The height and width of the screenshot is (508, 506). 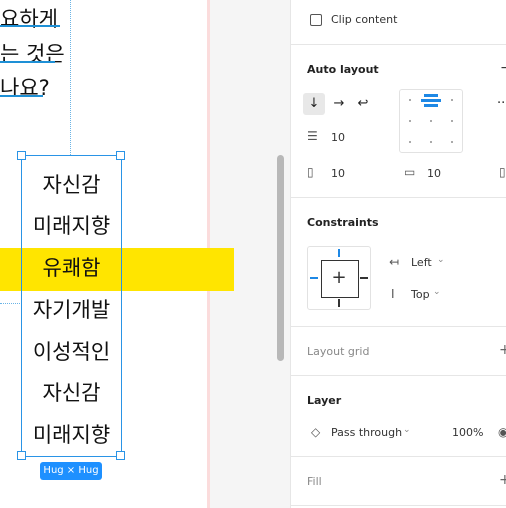 What do you see at coordinates (338, 351) in the screenshot?
I see `layout-grid-title: Layout grid` at bounding box center [338, 351].